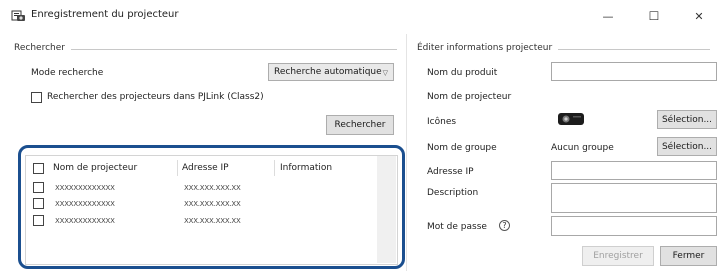  Describe the element at coordinates (328, 72) in the screenshot. I see `mode-select-value: Recherche automatique` at that location.